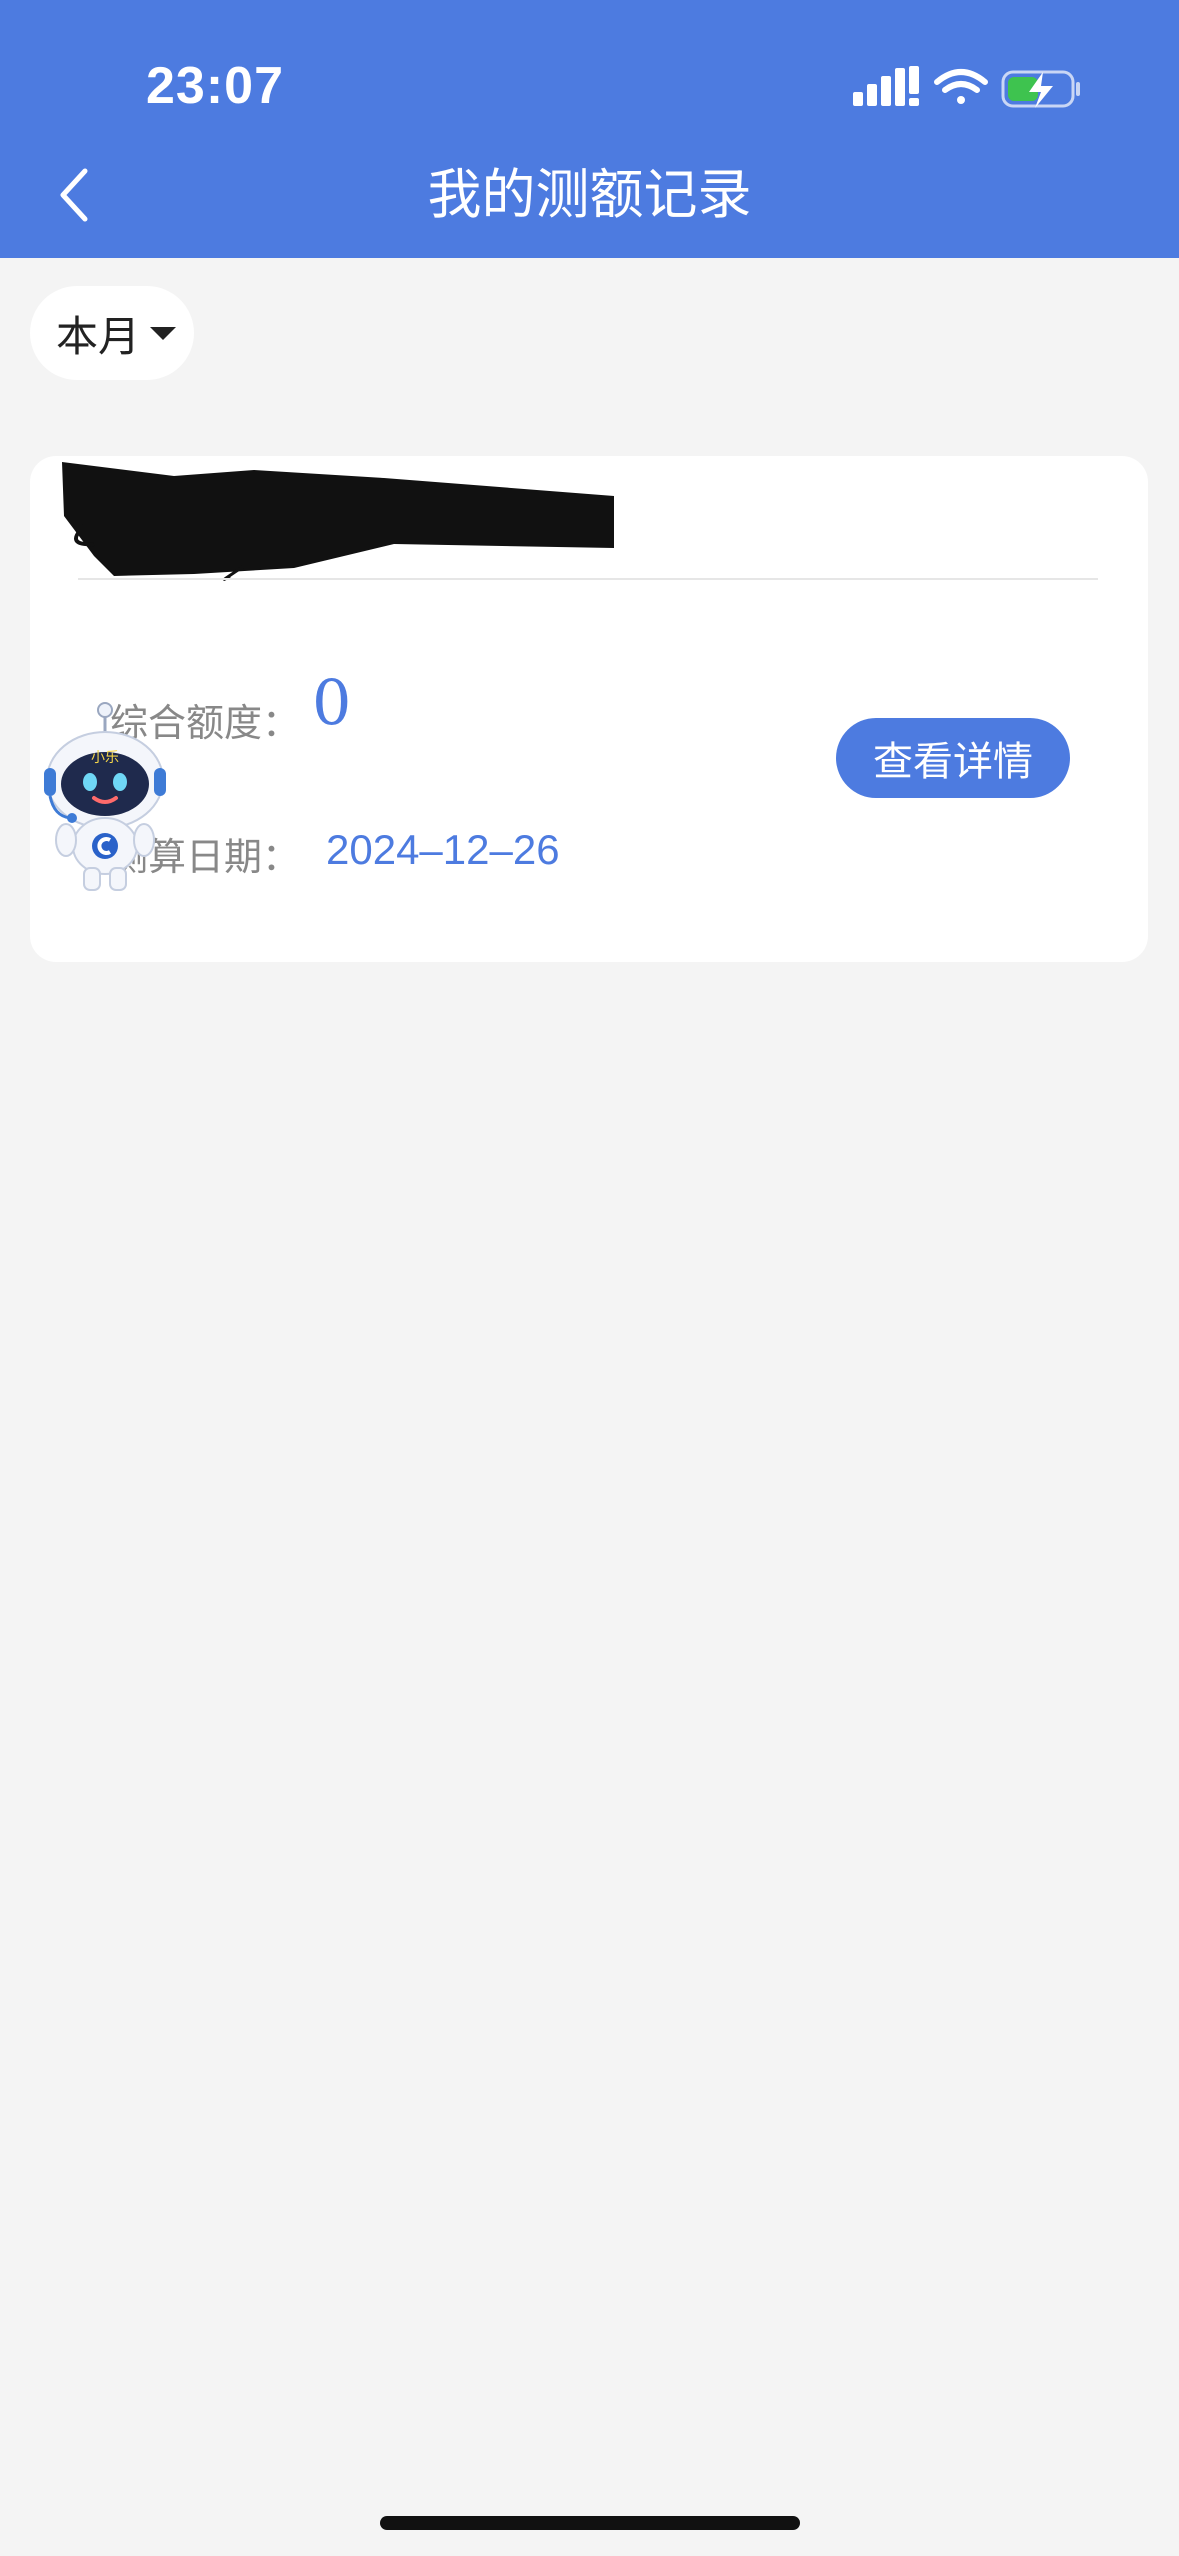 The height and width of the screenshot is (2556, 1179). What do you see at coordinates (588, 579) in the screenshot?
I see `card-divider` at bounding box center [588, 579].